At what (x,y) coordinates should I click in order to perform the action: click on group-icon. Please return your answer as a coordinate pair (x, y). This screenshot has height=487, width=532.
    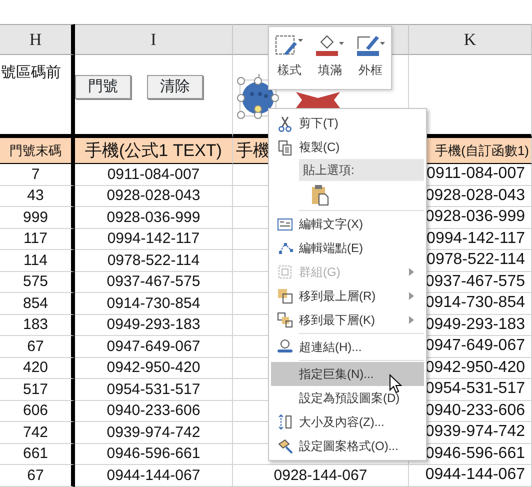
    Looking at the image, I should click on (285, 272).